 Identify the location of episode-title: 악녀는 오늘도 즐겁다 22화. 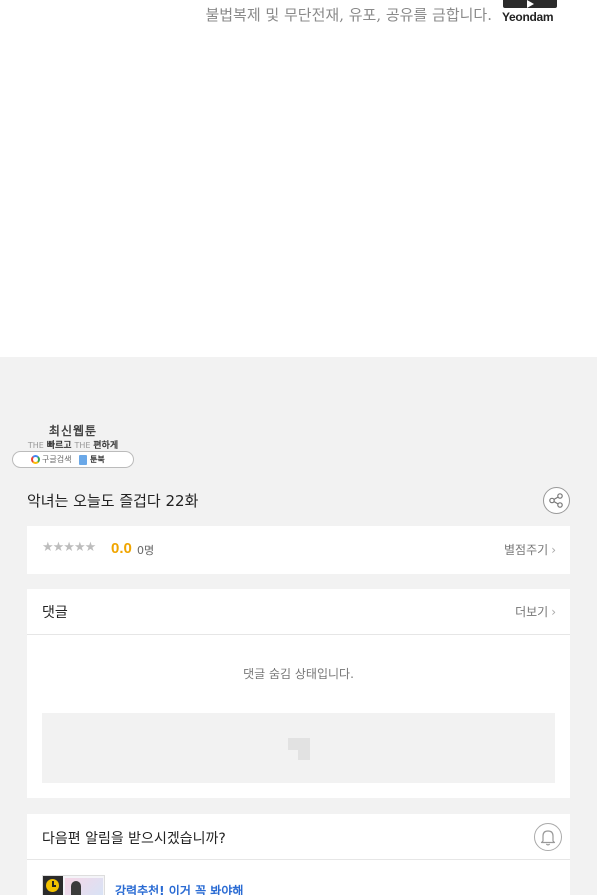
(113, 501).